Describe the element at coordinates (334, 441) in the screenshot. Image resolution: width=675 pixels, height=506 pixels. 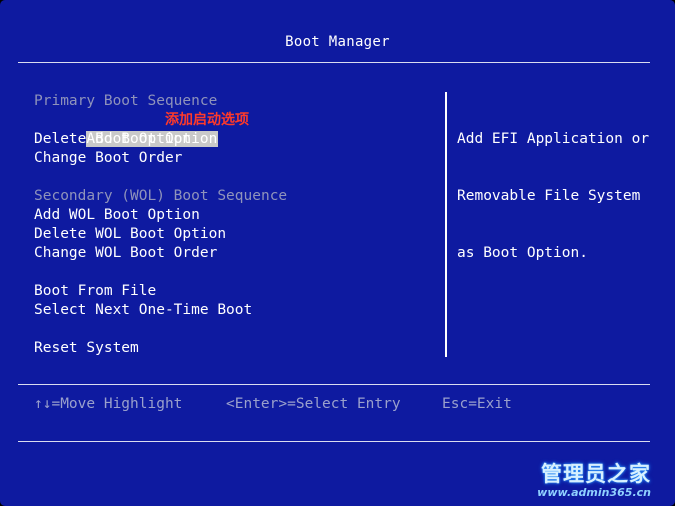
I see `footer-bottom-divider` at that location.